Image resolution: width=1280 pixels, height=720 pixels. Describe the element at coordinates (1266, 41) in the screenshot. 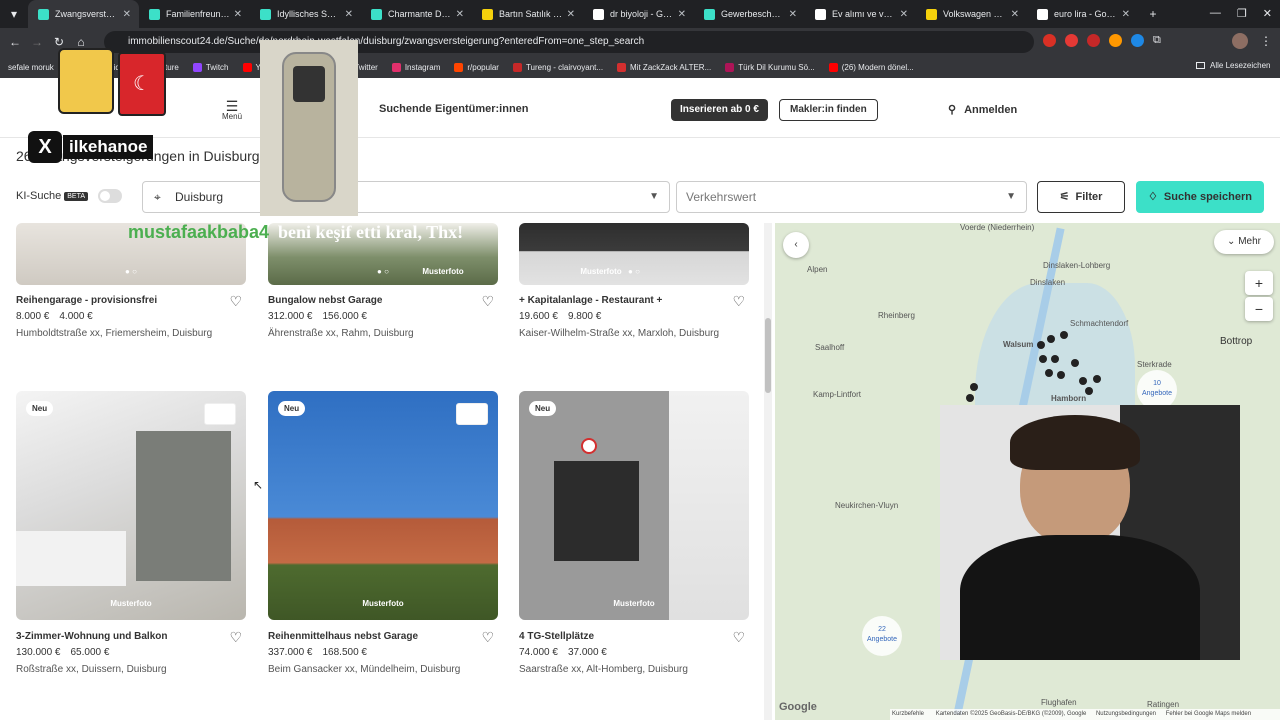

I see `more-menu-icon: ⋮` at that location.